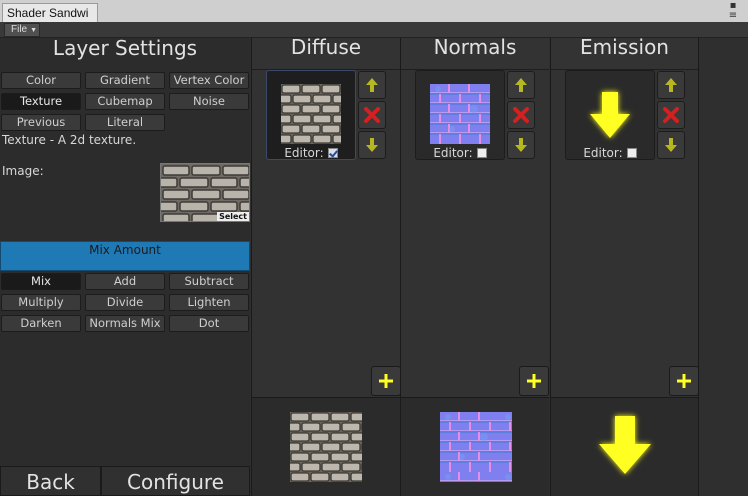  I want to click on back-button: Back, so click(50, 481).